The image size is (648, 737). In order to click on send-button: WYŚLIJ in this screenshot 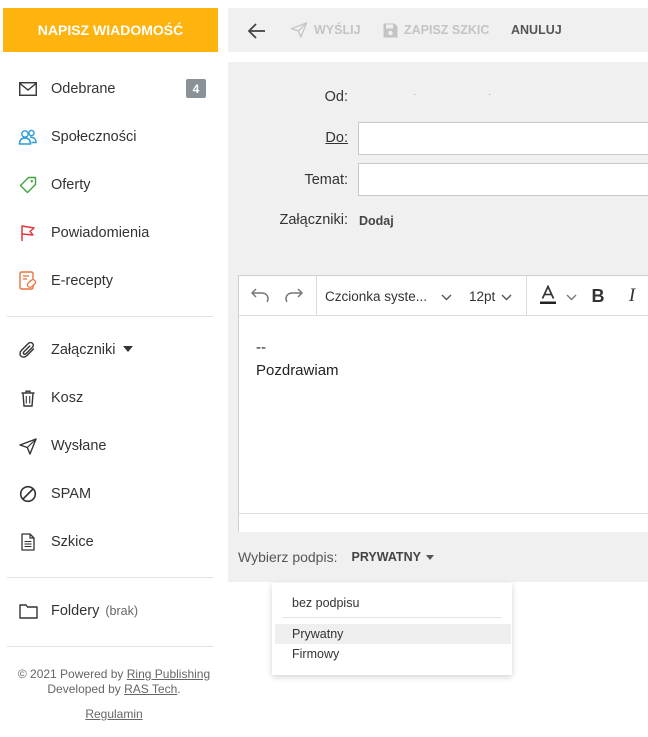, I will do `click(325, 30)`.